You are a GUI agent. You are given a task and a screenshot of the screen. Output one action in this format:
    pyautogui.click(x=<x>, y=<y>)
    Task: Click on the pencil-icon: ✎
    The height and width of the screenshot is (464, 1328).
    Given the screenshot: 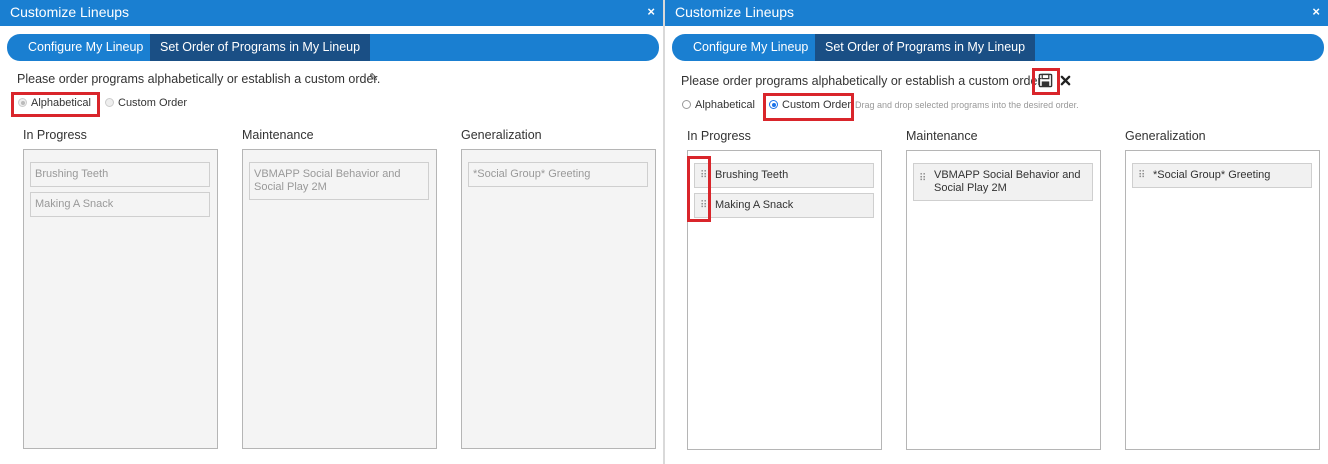 What is the action you would take?
    pyautogui.click(x=373, y=77)
    